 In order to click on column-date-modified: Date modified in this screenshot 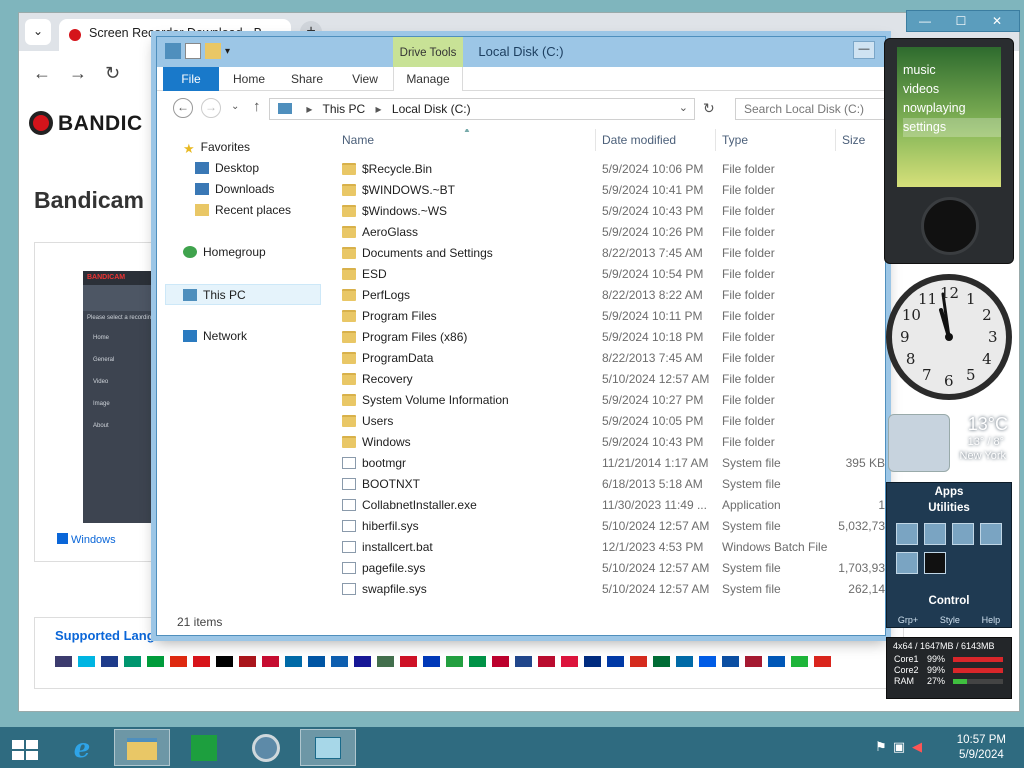, I will do `click(639, 140)`.